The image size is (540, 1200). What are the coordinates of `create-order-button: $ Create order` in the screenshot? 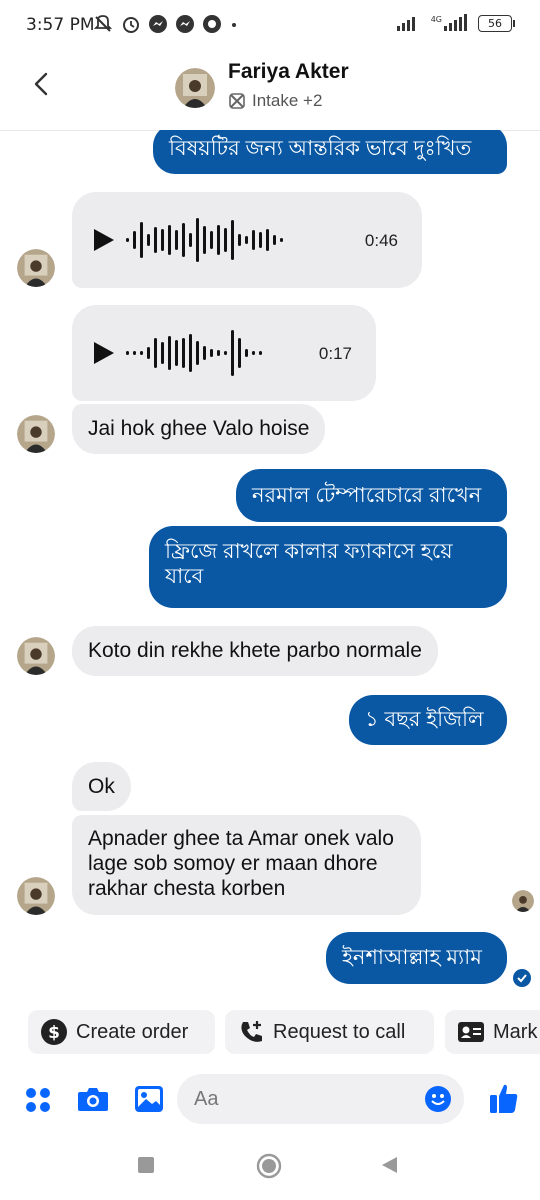 It's located at (121, 1032).